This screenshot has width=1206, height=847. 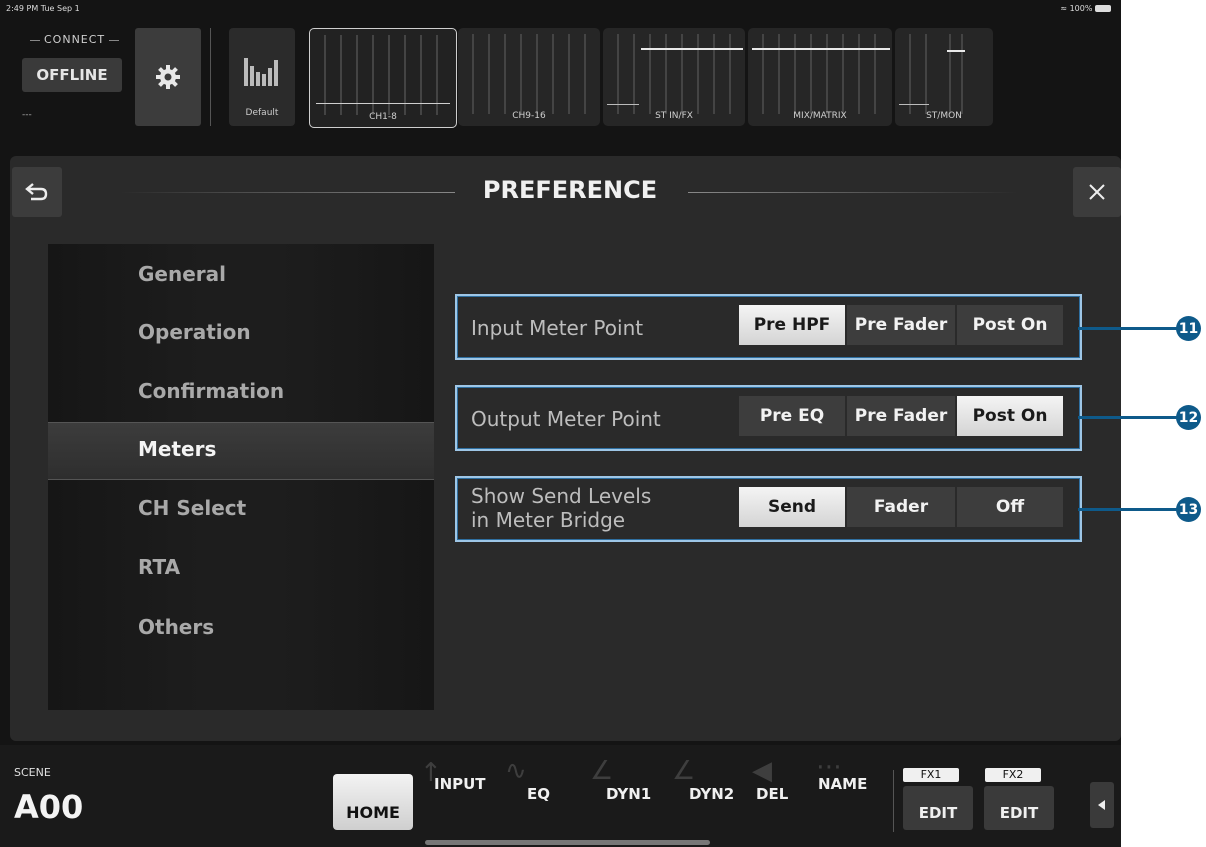 I want to click on setting-label-line2: in Meter Bridge, so click(x=548, y=520).